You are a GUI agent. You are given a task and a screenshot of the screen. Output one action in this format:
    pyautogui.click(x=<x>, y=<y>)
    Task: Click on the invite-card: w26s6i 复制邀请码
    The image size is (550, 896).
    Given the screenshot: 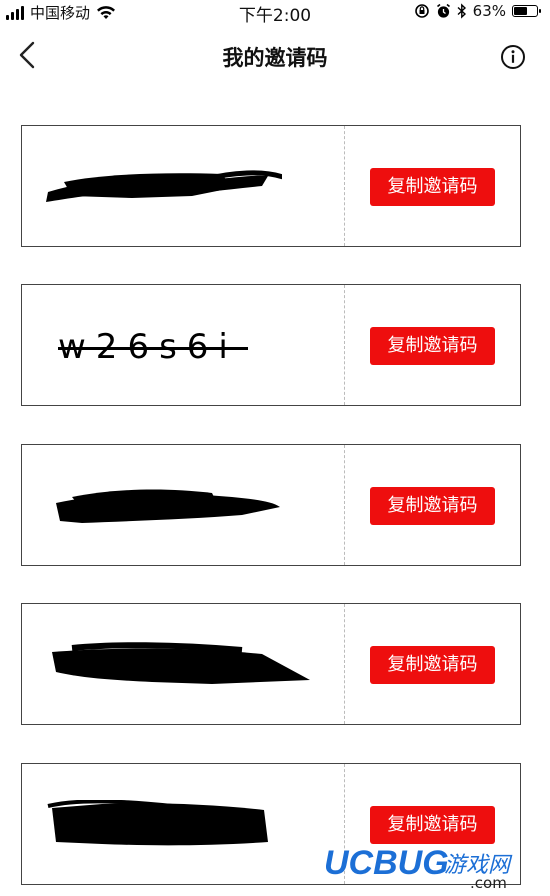 What is the action you would take?
    pyautogui.click(x=271, y=345)
    